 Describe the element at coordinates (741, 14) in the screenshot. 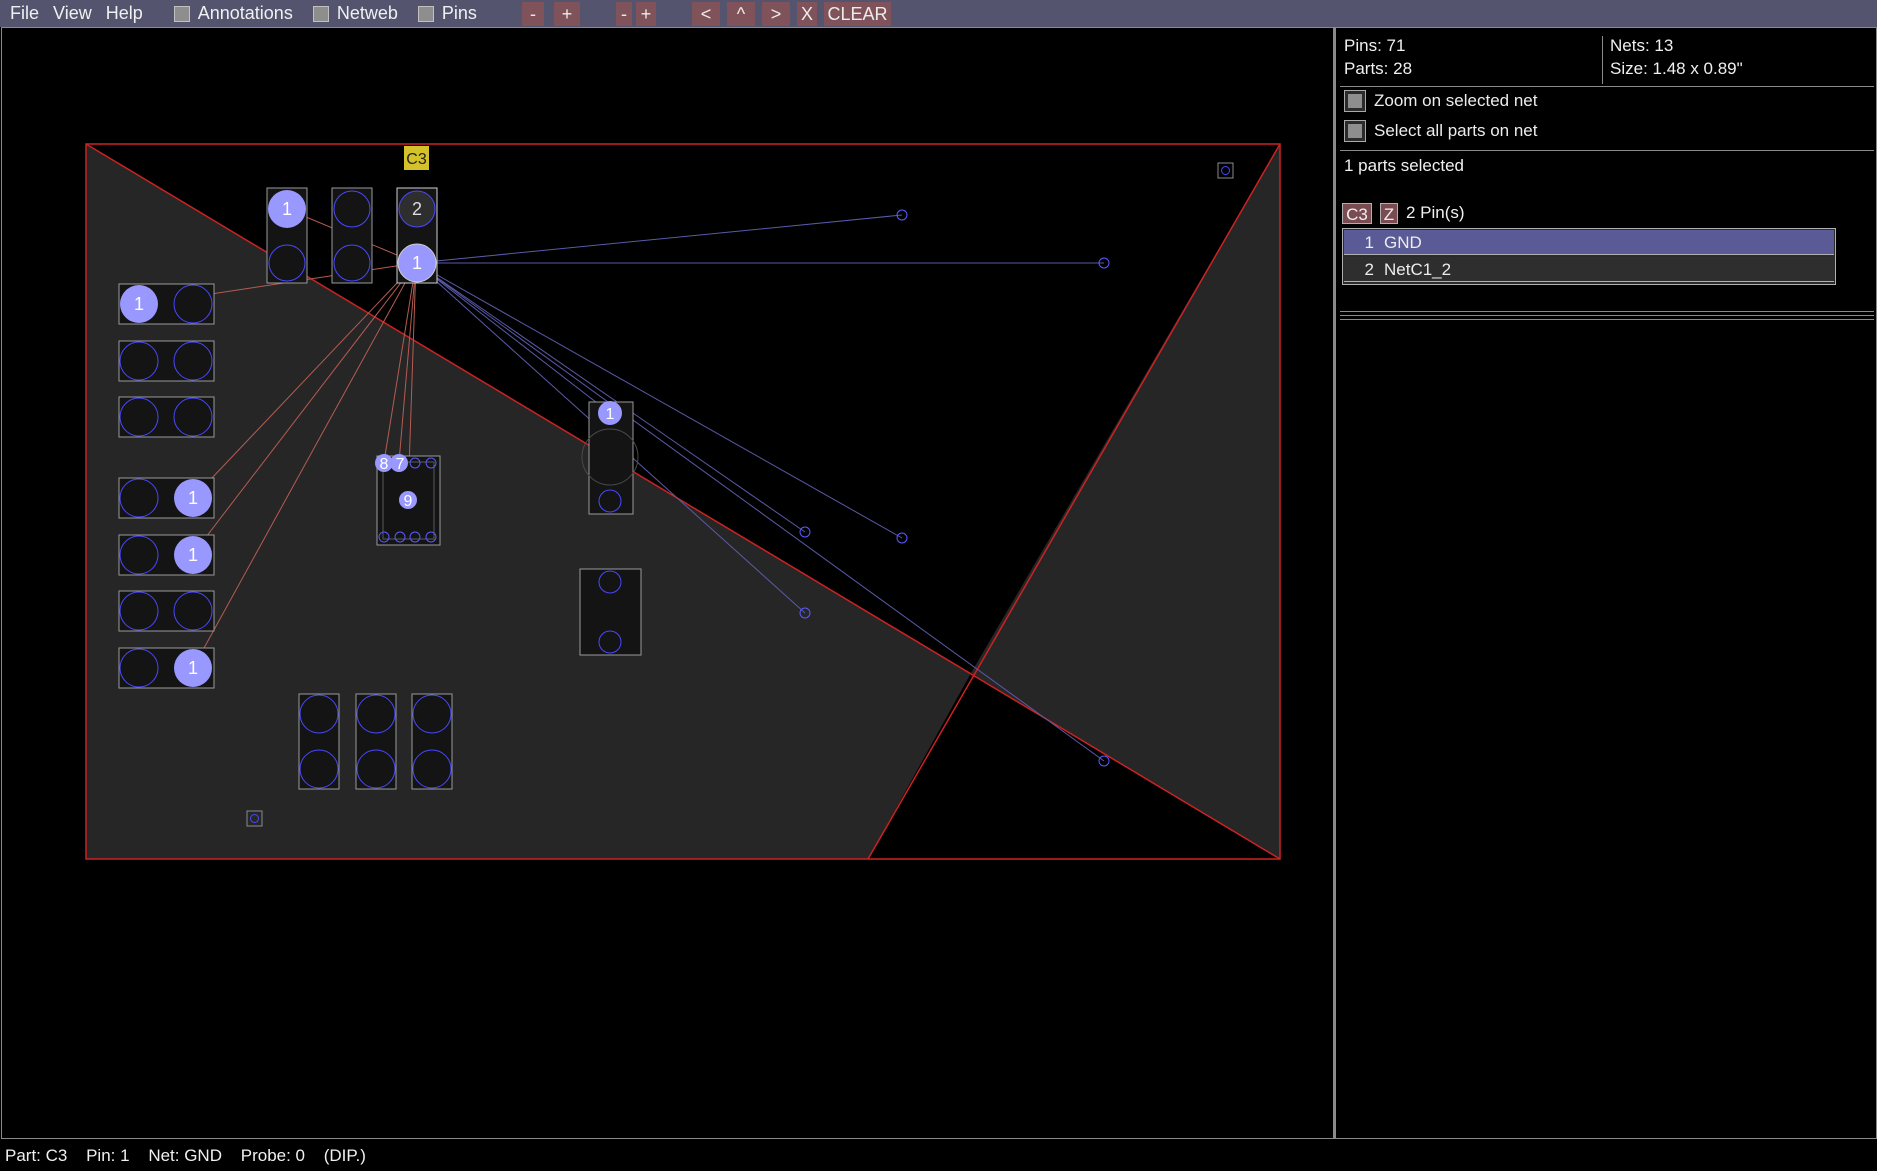

I see `up-button: ^` at that location.